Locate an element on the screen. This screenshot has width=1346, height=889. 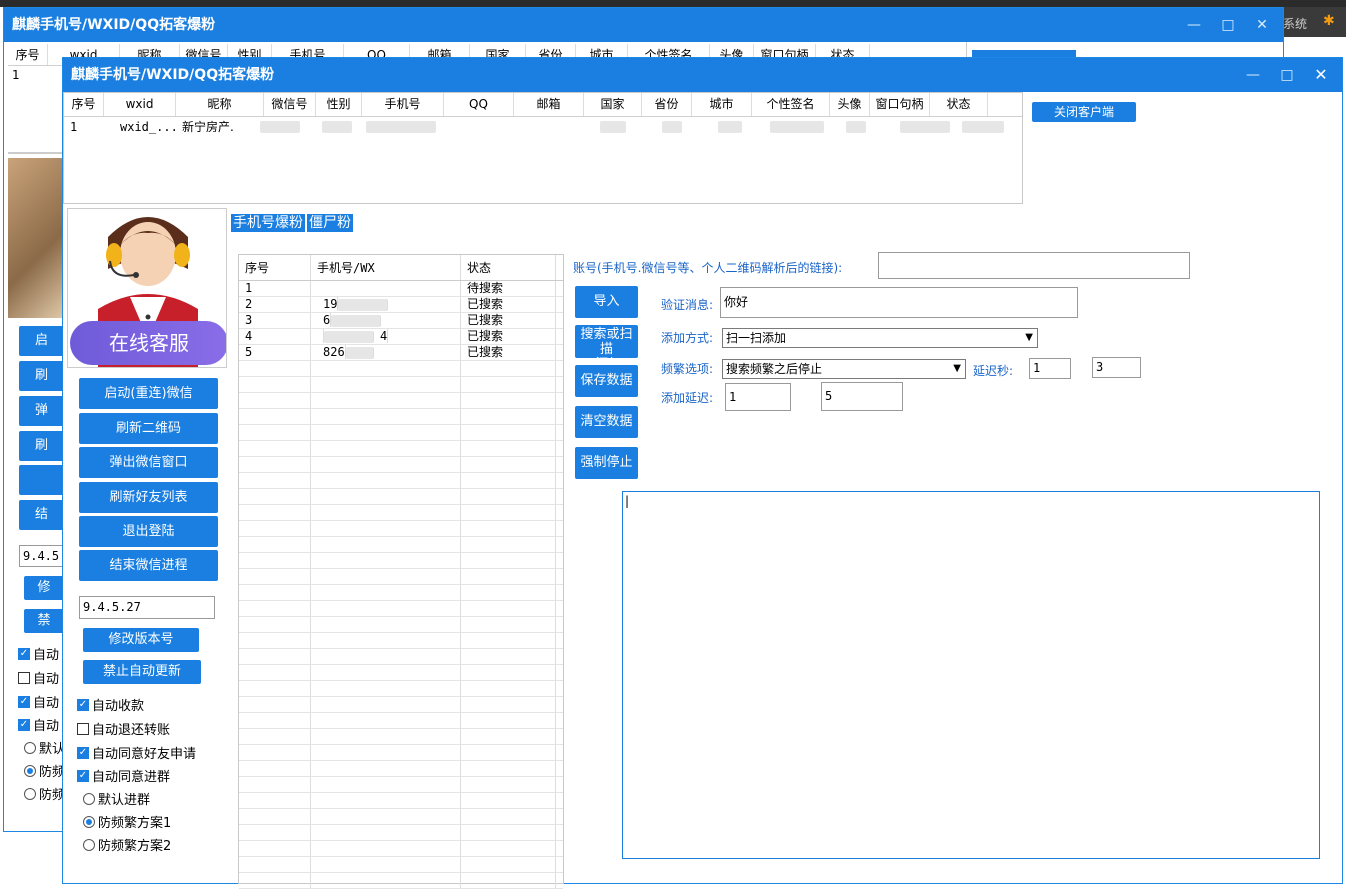
save-data-button: 保存数据 is located at coordinates (606, 381).